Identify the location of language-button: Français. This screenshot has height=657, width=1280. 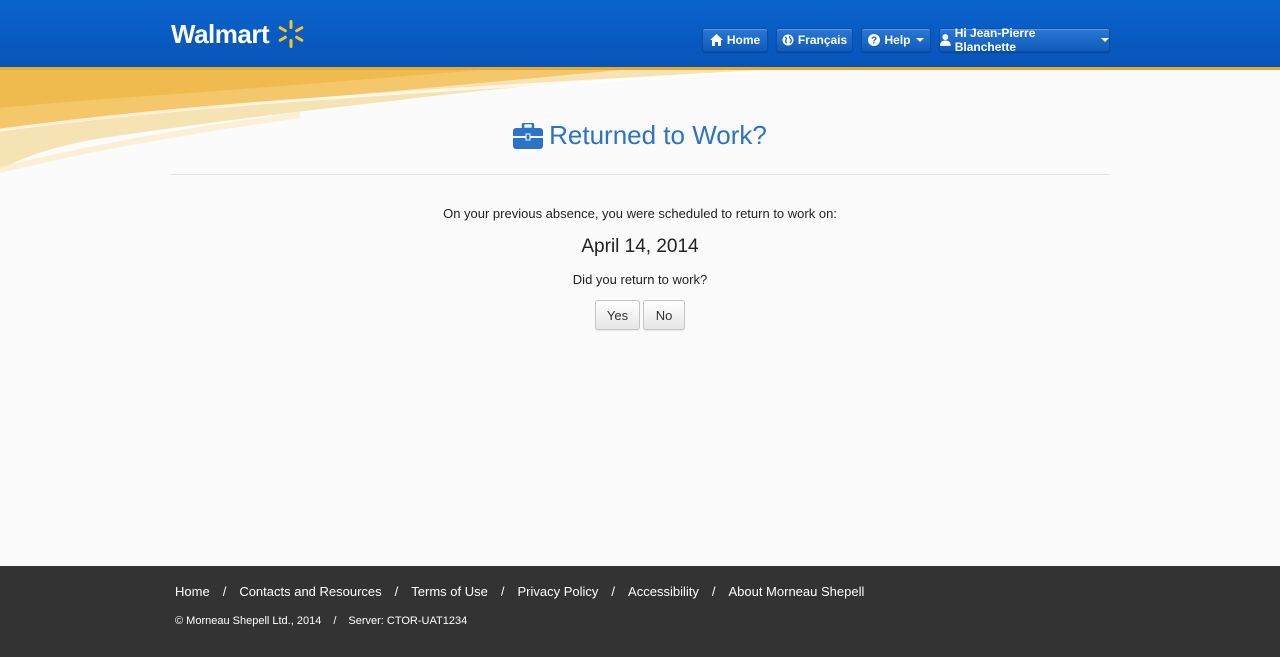
(814, 40).